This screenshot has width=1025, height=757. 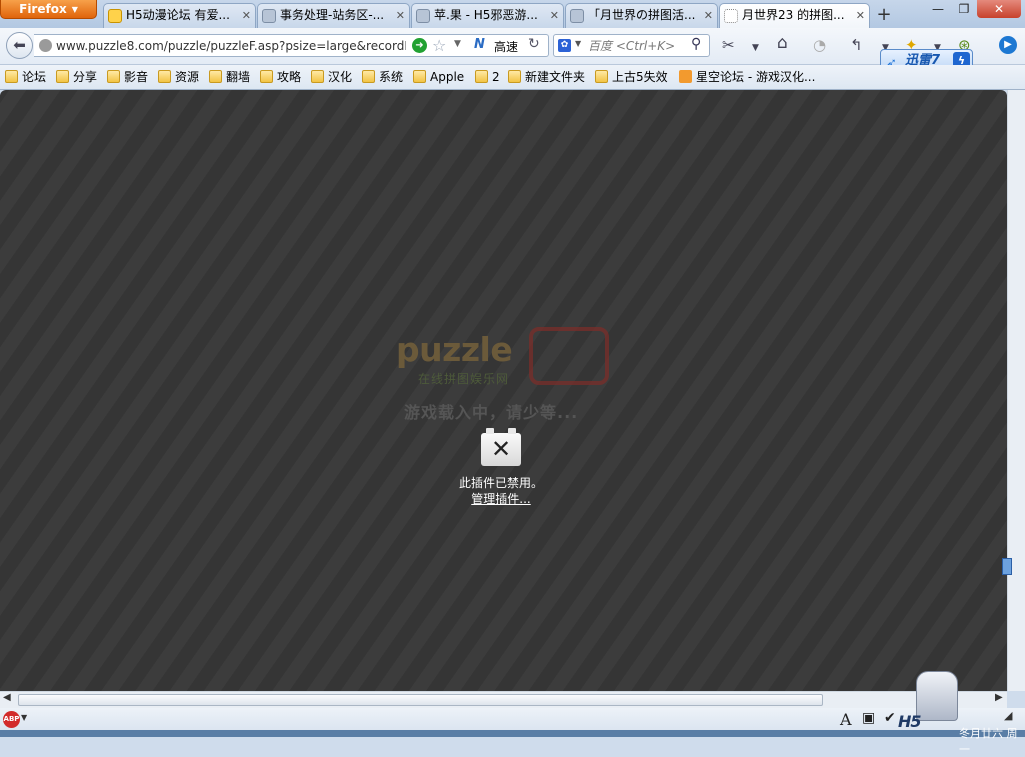 What do you see at coordinates (856, 45) in the screenshot?
I see `undo-history-icon: ↰` at bounding box center [856, 45].